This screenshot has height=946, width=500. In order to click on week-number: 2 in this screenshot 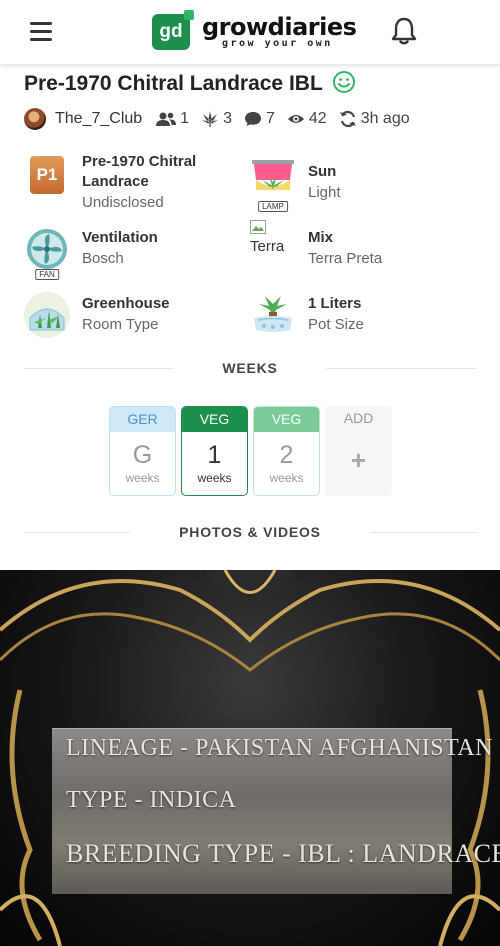, I will do `click(286, 455)`.